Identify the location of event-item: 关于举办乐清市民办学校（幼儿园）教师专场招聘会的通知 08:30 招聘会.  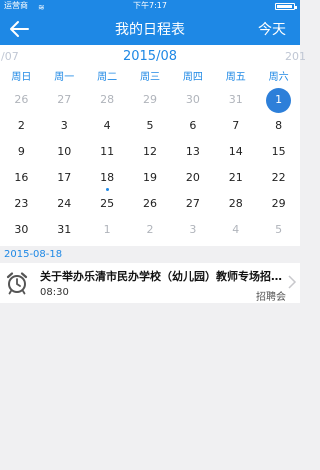
(150, 283).